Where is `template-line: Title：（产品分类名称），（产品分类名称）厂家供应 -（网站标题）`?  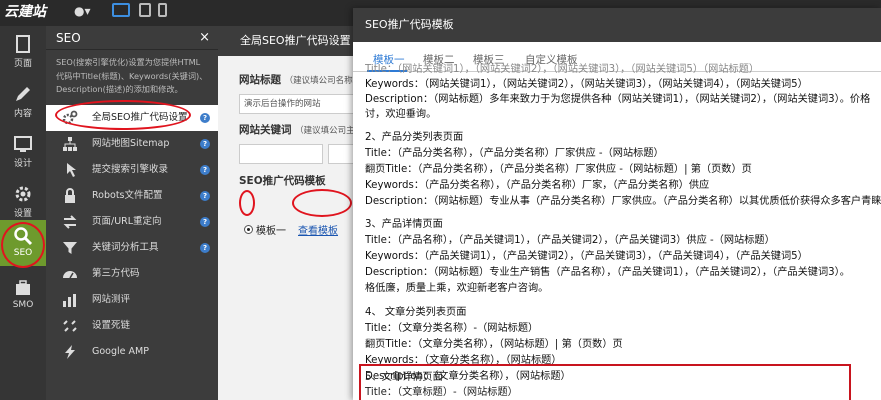
template-line: Title：（产品分类名称），（产品分类名称）厂家供应 -（网站标题） is located at coordinates (514, 153).